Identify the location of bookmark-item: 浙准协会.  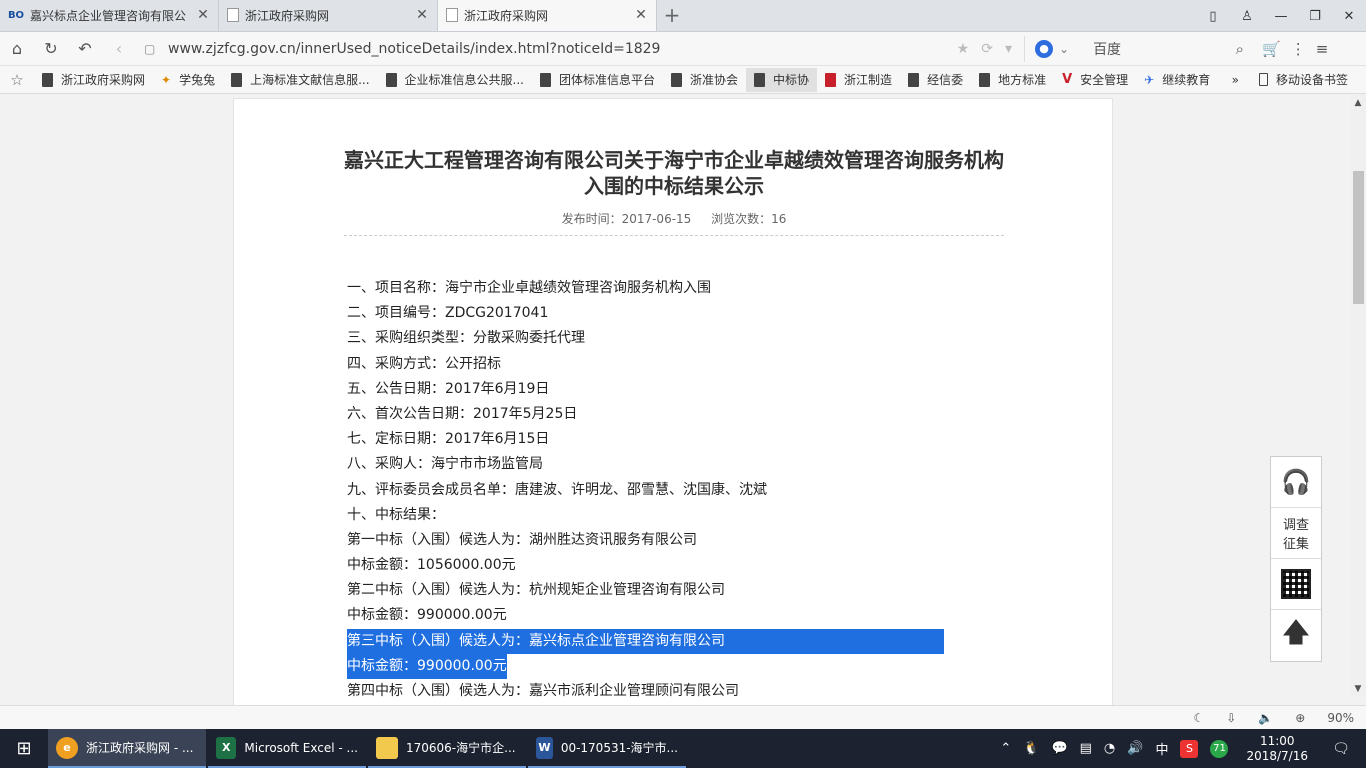
(704, 80).